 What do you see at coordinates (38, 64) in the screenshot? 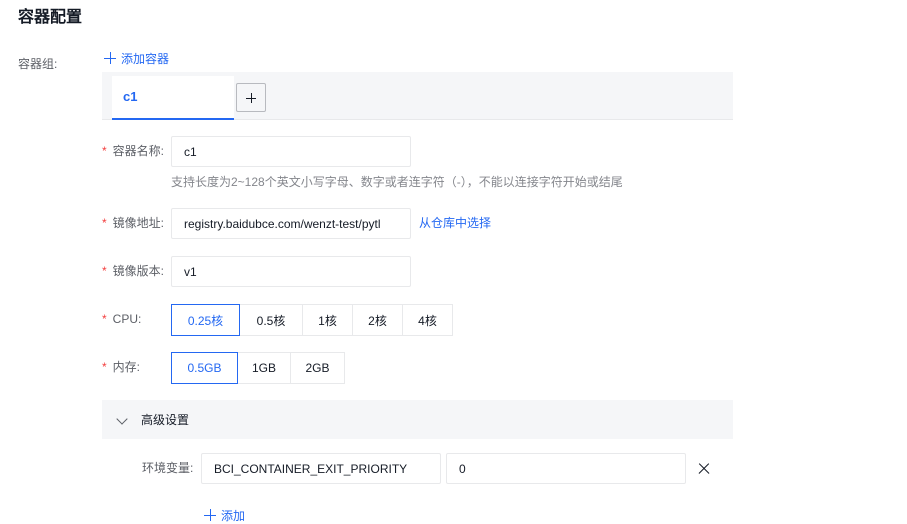
I see `container-group-label: 容器组:` at bounding box center [38, 64].